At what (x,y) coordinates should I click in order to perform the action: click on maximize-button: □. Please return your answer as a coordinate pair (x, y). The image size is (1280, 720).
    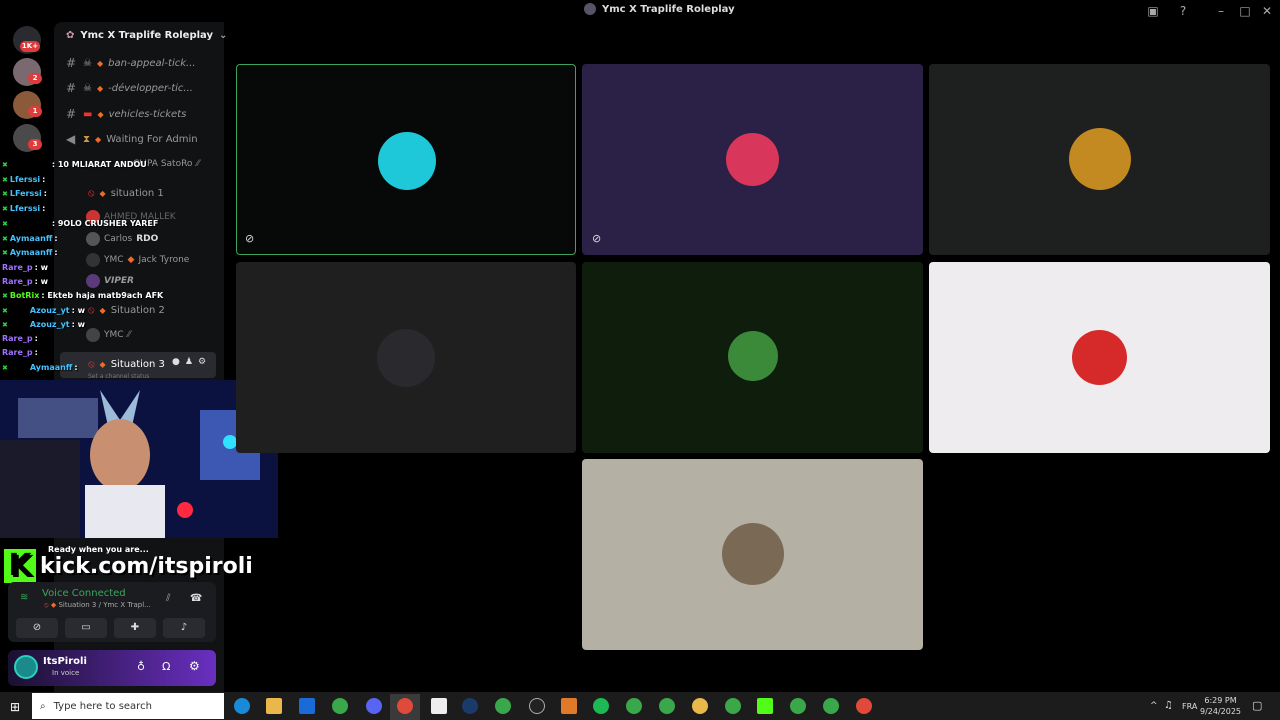
    Looking at the image, I should click on (1245, 11).